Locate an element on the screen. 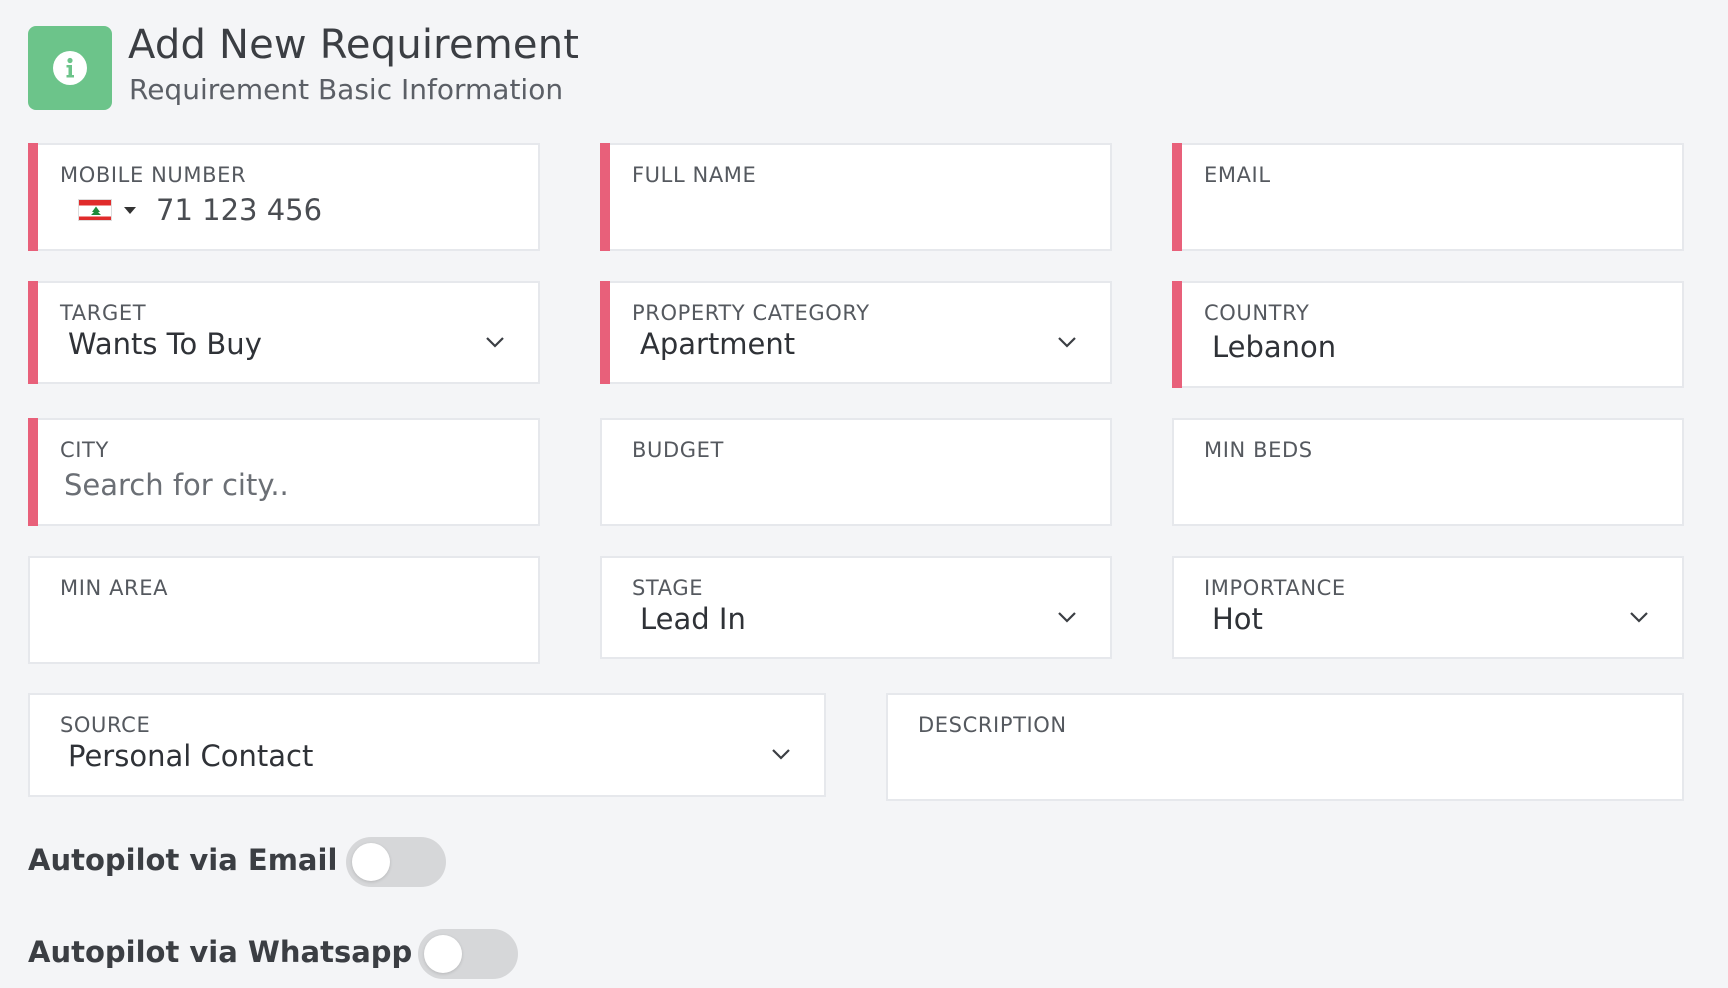  importance-select: IMPORTANCE Hot is located at coordinates (1428, 607).